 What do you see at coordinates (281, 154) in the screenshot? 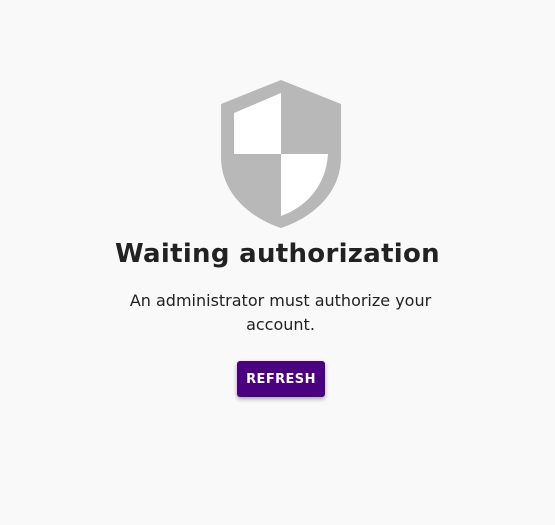
I see `shield-icon` at bounding box center [281, 154].